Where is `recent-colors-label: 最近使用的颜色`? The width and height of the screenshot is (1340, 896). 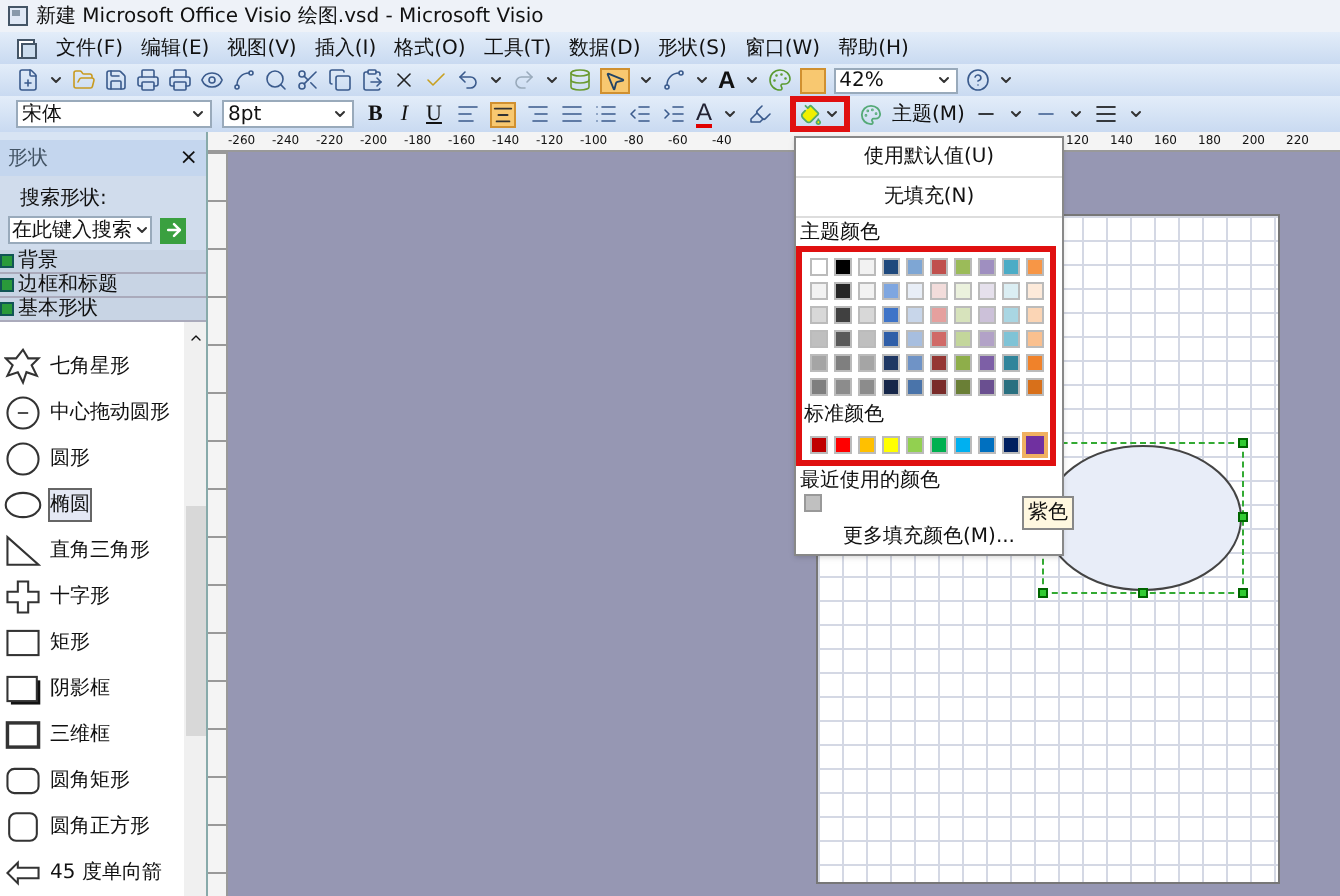
recent-colors-label: 最近使用的颜色 is located at coordinates (870, 480).